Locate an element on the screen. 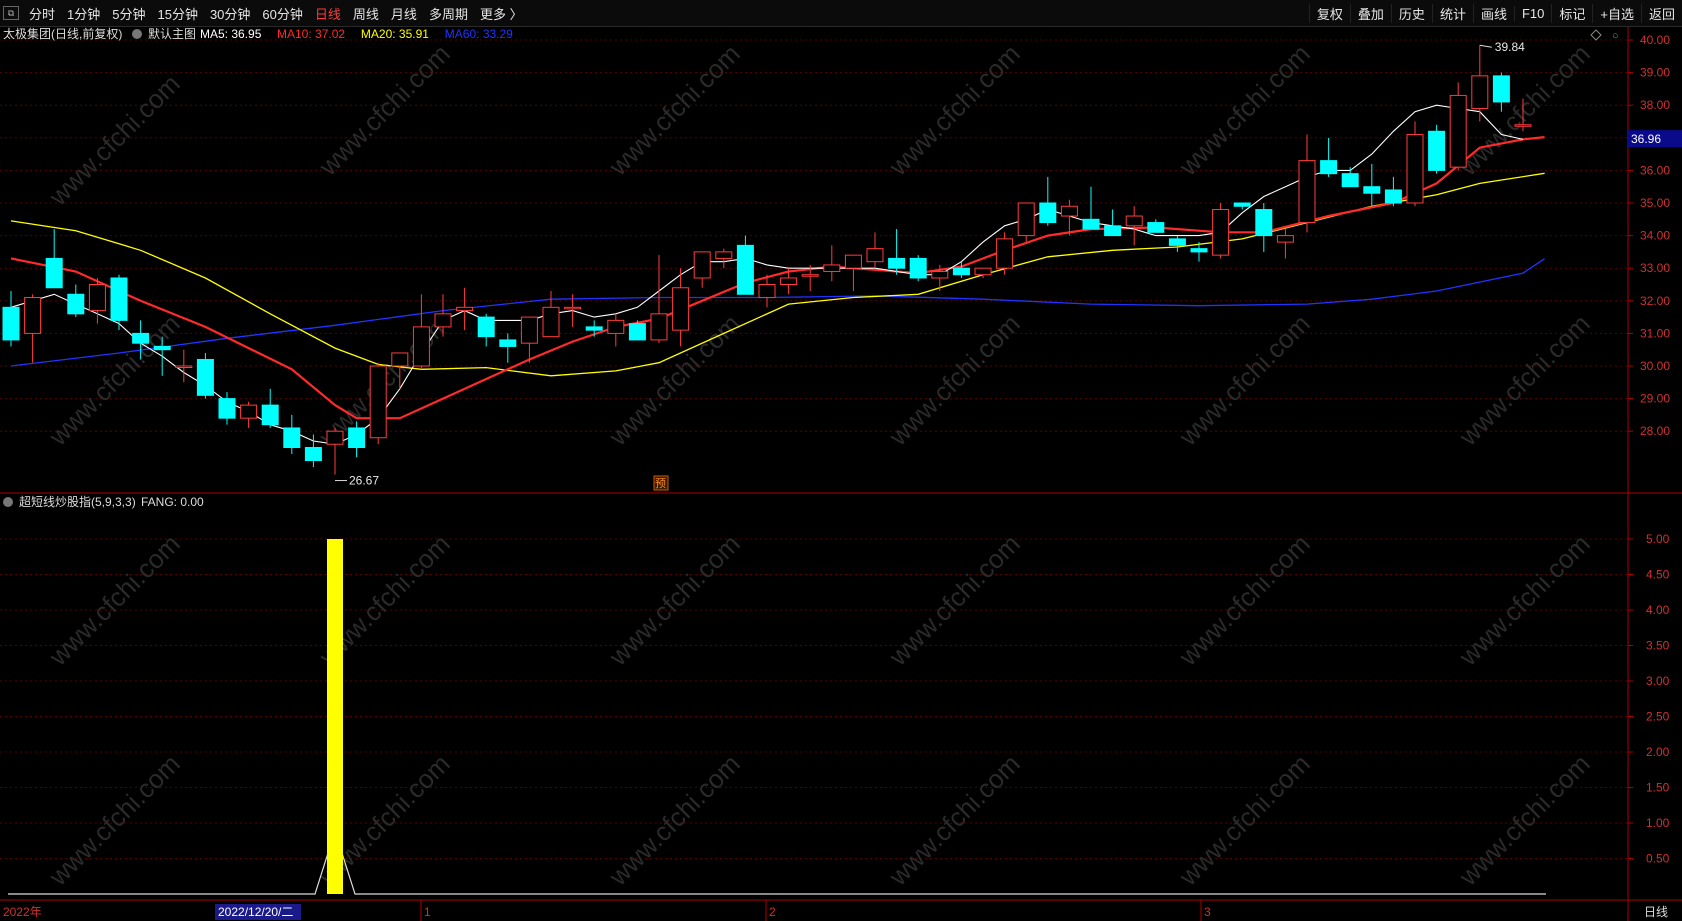 The height and width of the screenshot is (921, 1682). sub-y-tick-label: 2.50 is located at coordinates (1658, 717).